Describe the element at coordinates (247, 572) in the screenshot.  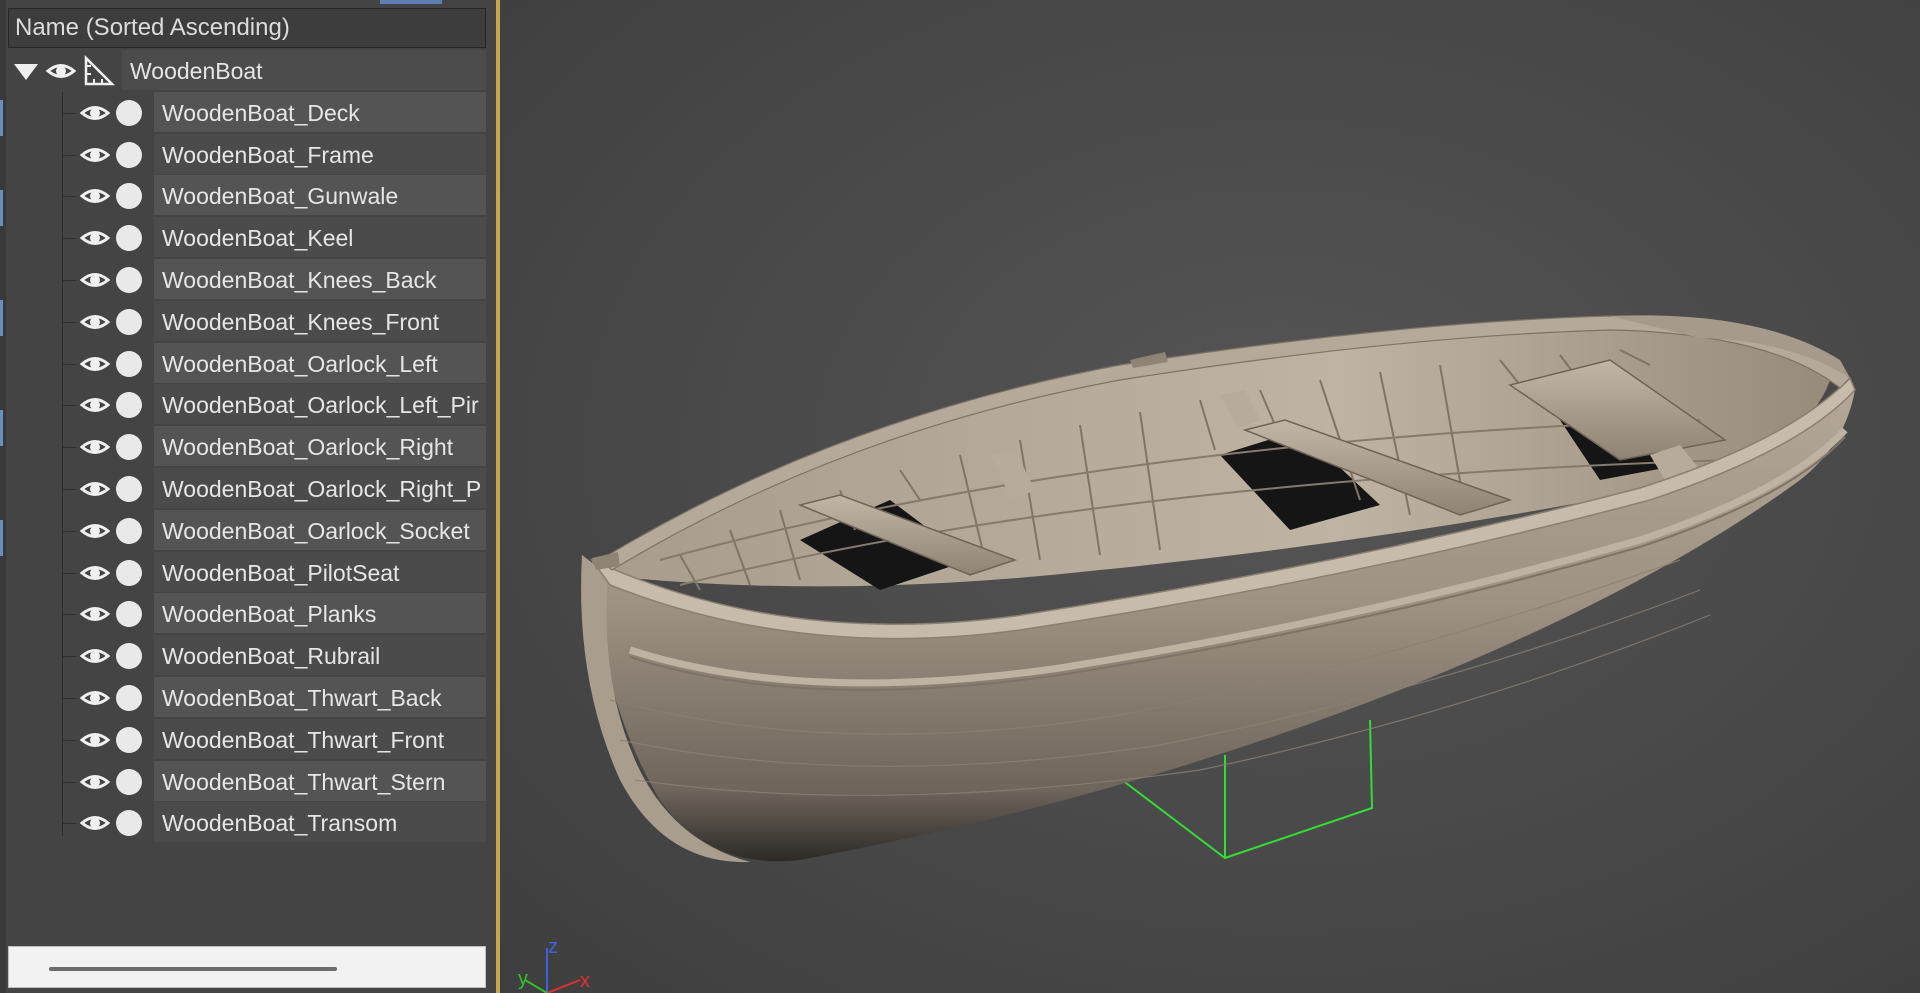
I see `tree-row: WoodenBoat_PilotSeat` at that location.